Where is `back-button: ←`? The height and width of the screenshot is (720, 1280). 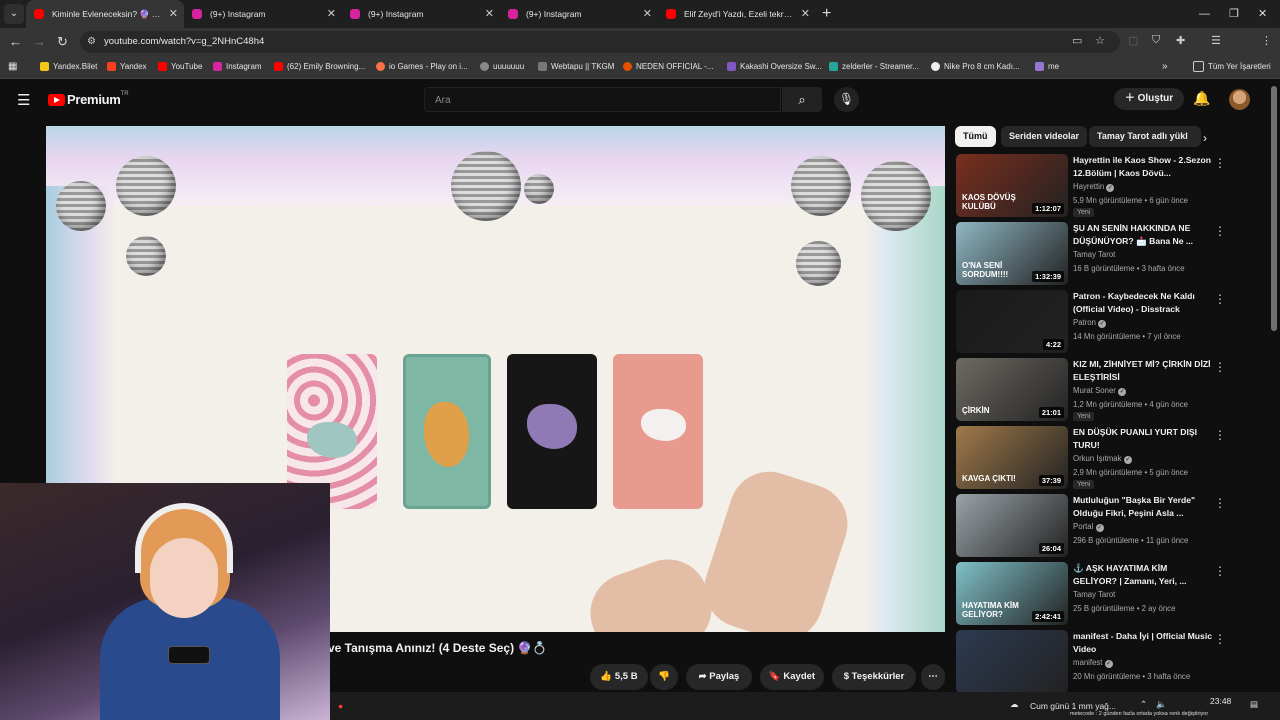
back-button: ← is located at coordinates (15, 42).